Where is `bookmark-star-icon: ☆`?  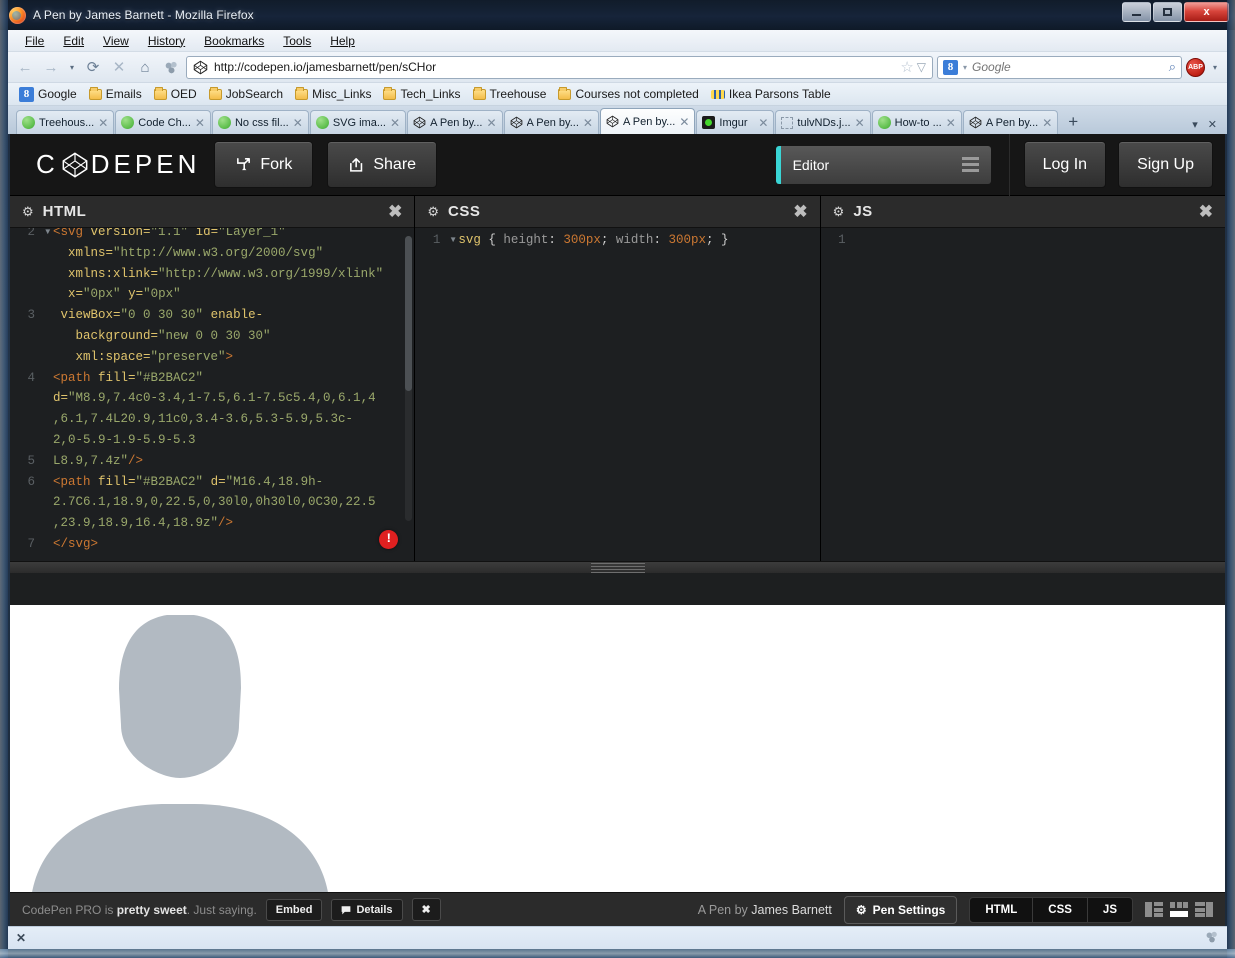
bookmark-star-icon: ☆ is located at coordinates (906, 67).